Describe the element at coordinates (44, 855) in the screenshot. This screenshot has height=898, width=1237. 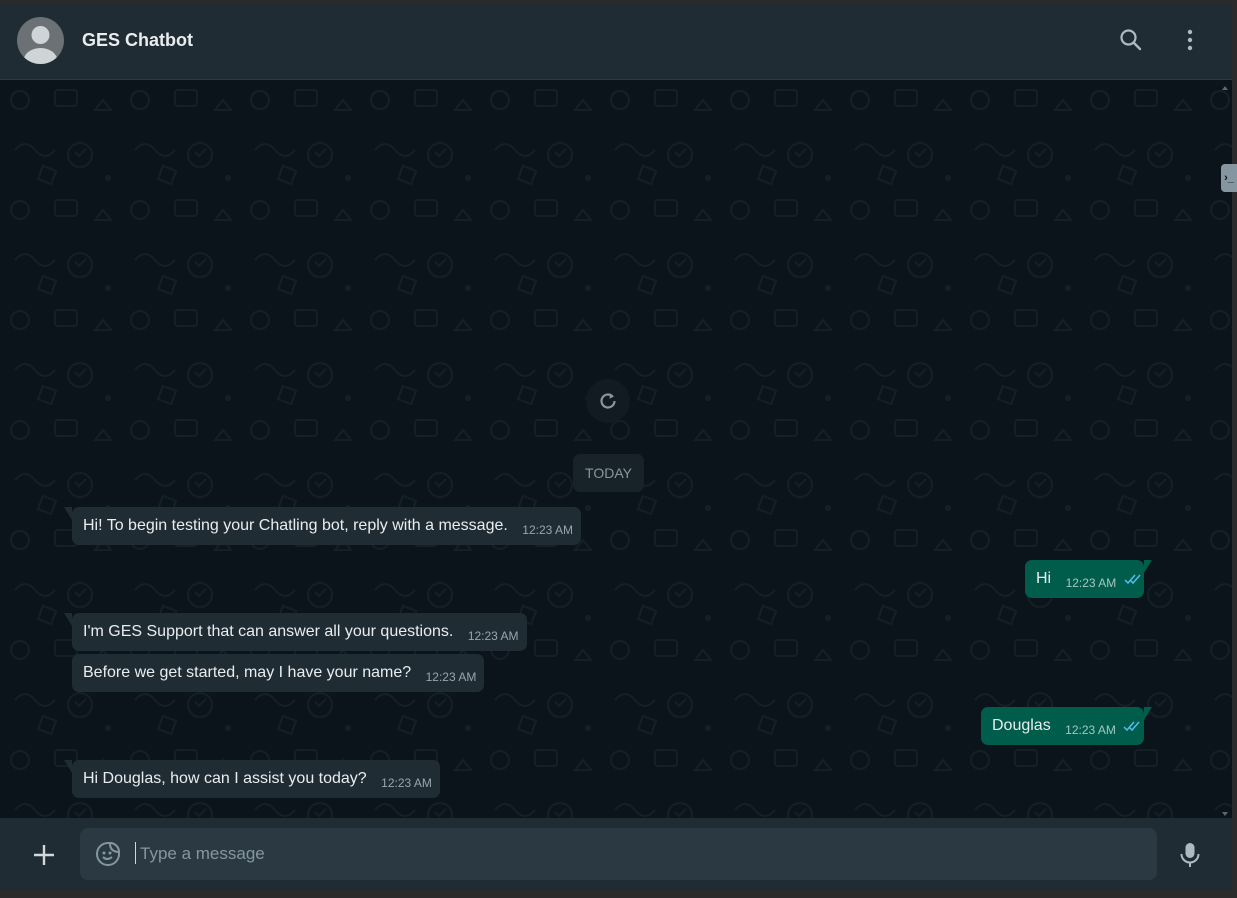
I see `plus-icon` at that location.